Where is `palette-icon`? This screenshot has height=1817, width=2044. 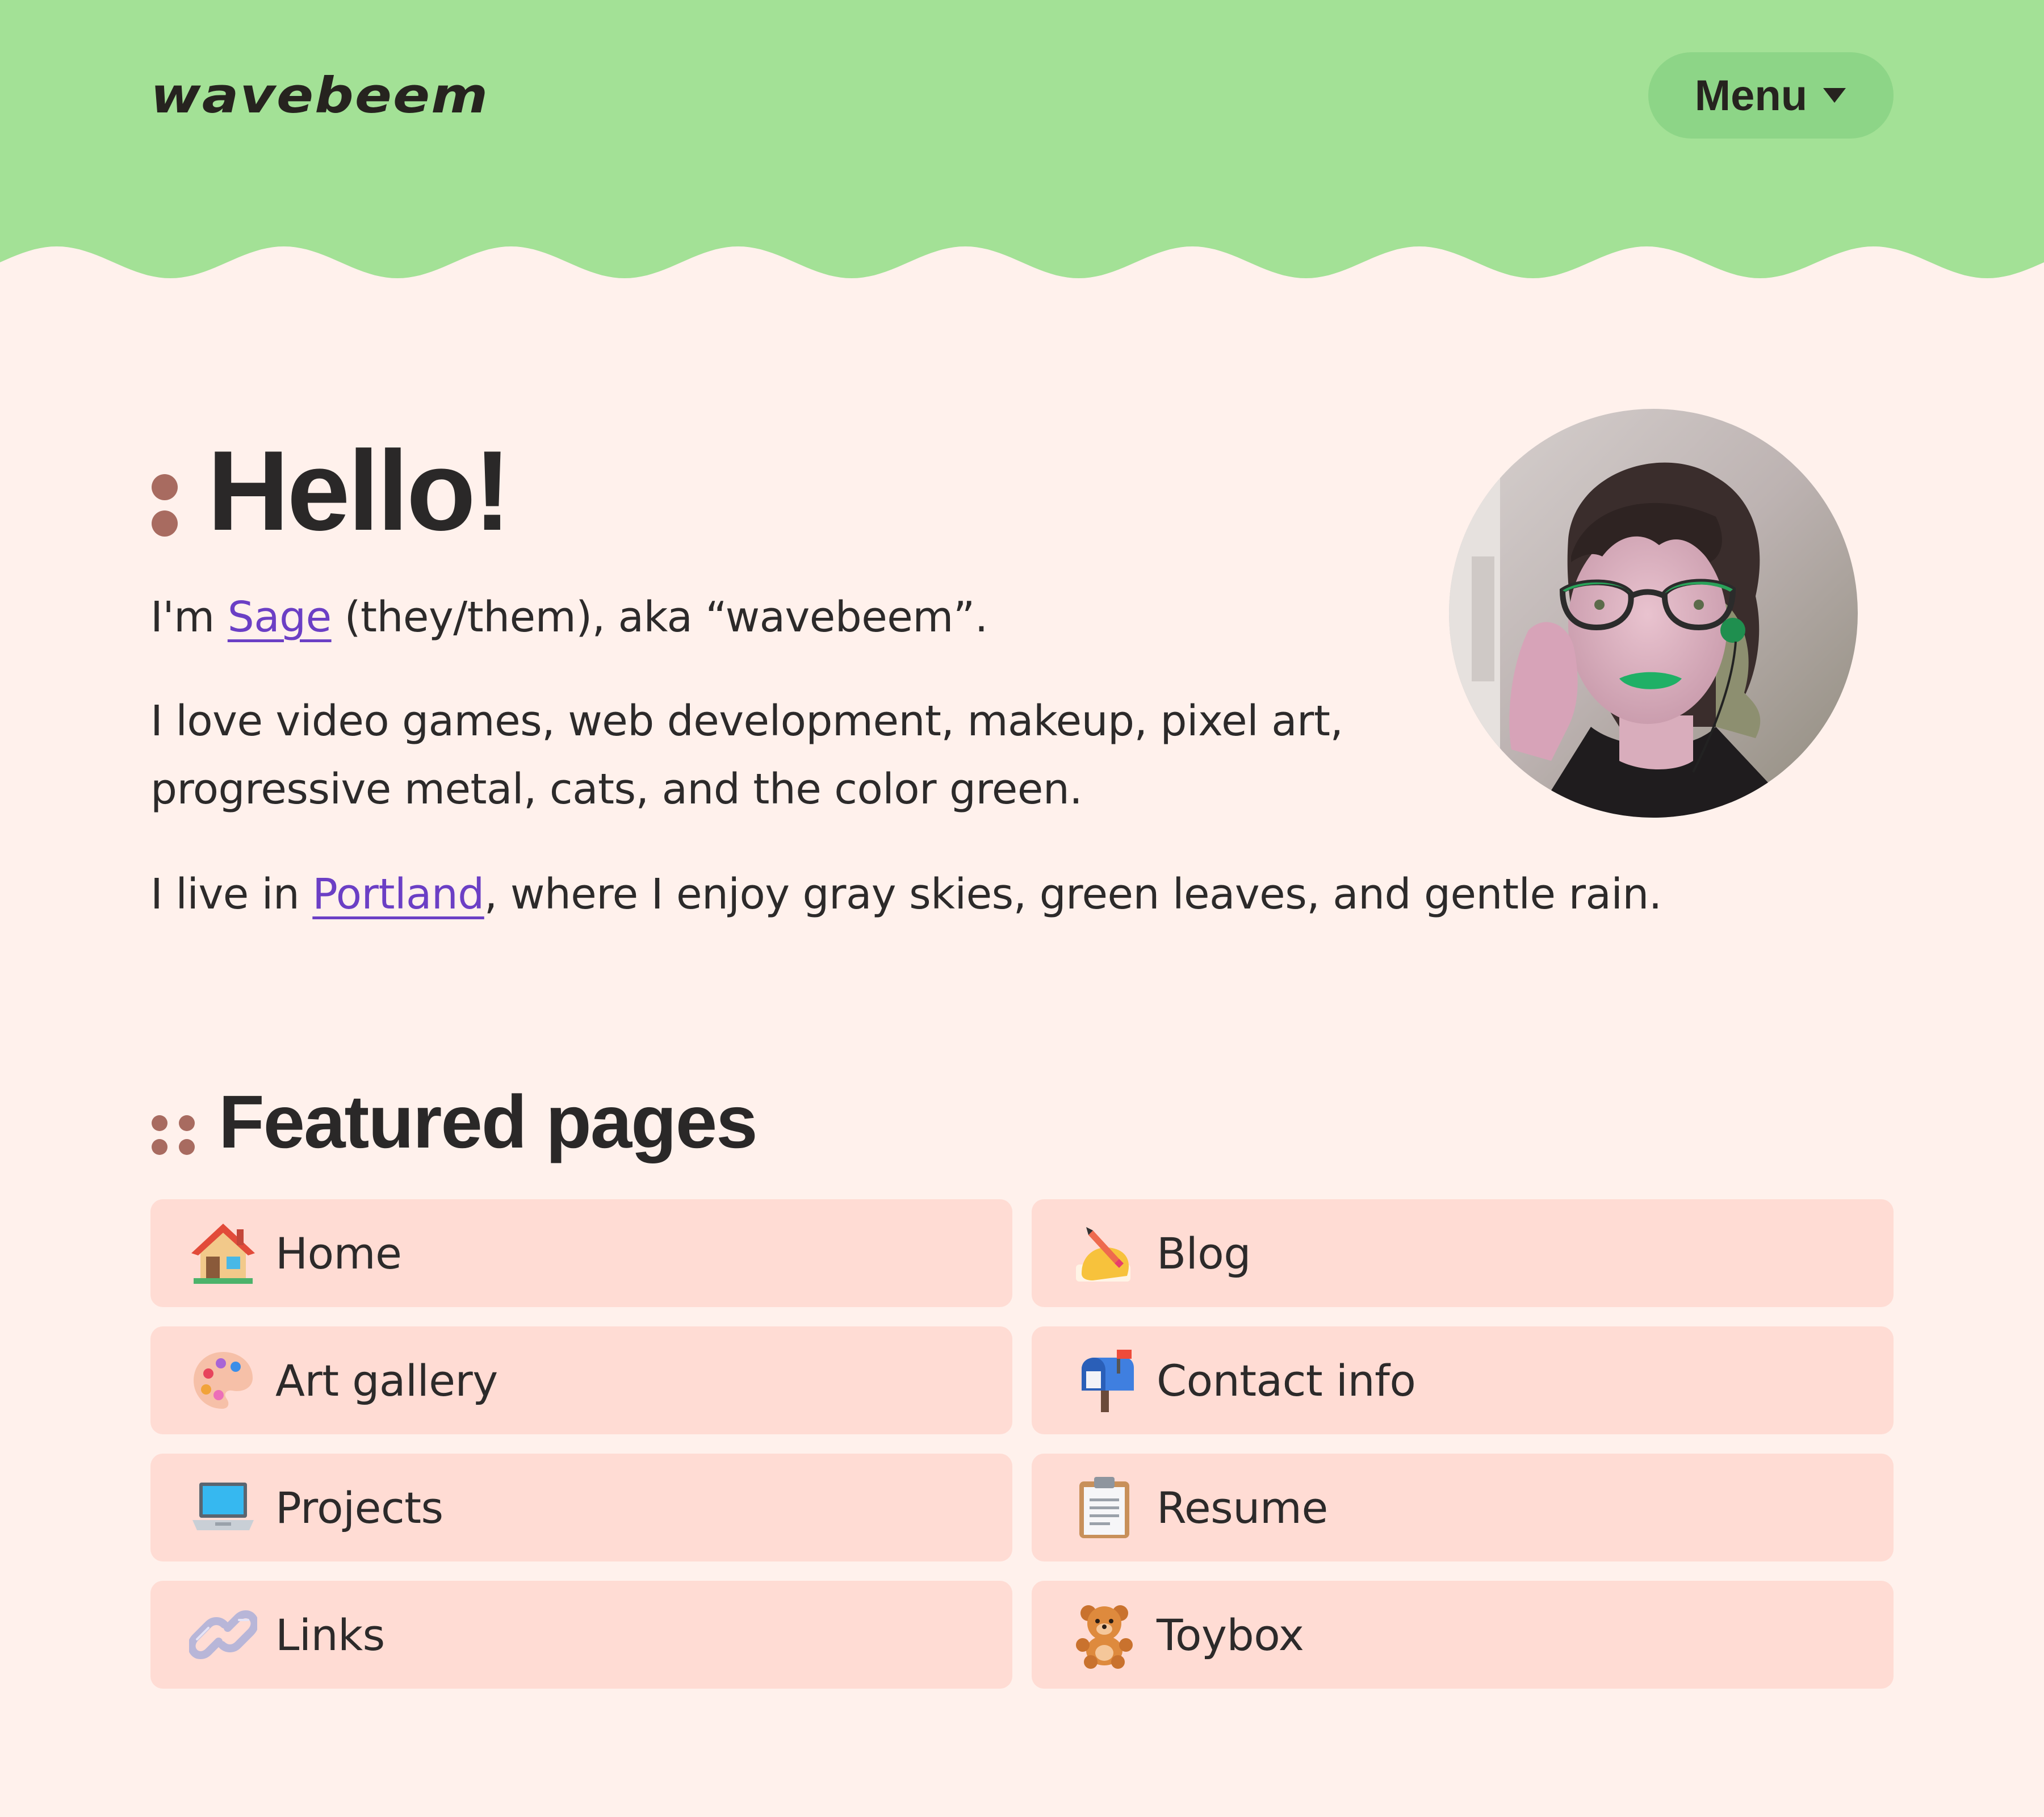 palette-icon is located at coordinates (223, 1380).